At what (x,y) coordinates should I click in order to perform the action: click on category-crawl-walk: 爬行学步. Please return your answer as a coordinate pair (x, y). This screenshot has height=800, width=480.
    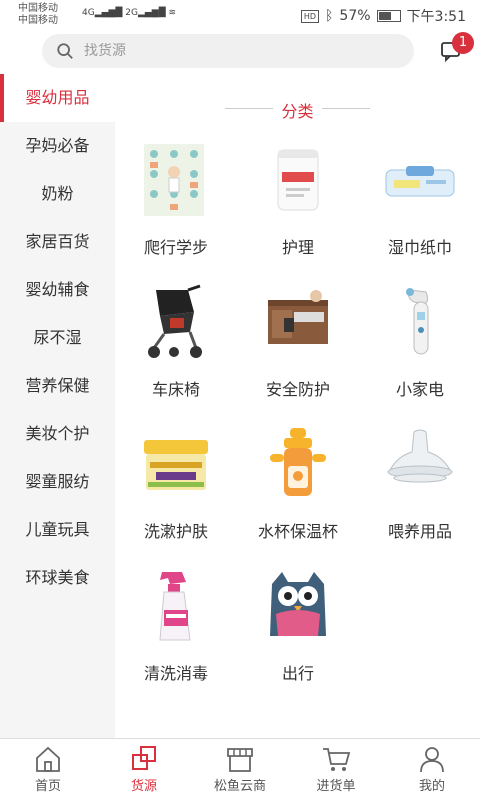
    Looking at the image, I should click on (176, 206).